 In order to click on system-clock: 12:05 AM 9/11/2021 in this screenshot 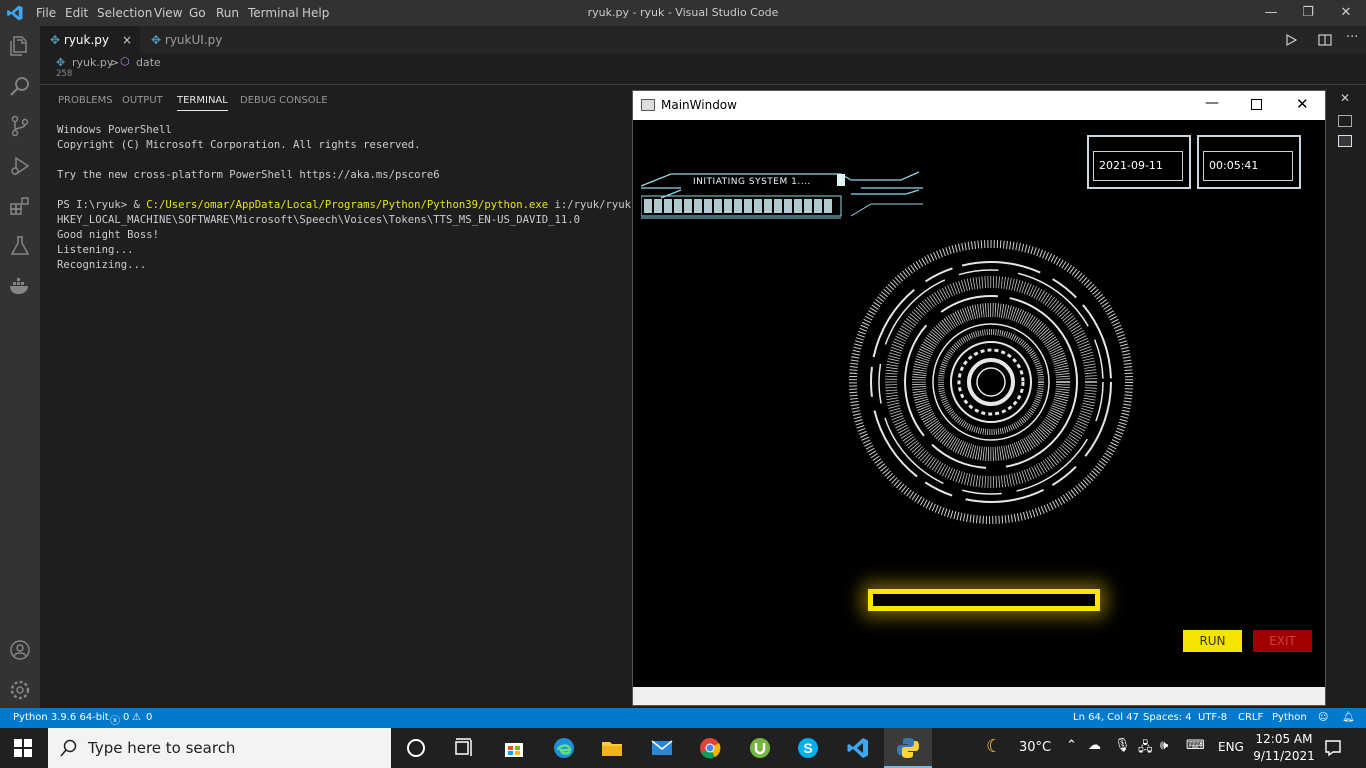, I will do `click(1284, 748)`.